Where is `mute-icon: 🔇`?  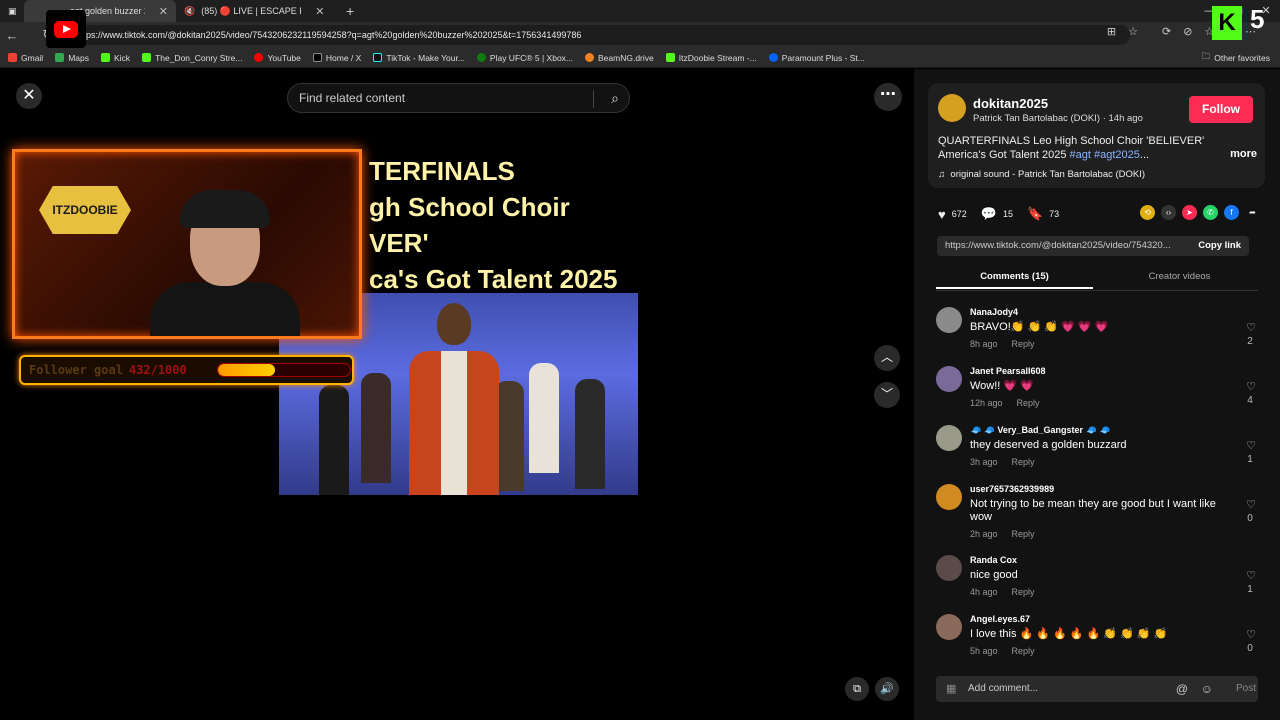
mute-icon: 🔇 is located at coordinates (189, 11).